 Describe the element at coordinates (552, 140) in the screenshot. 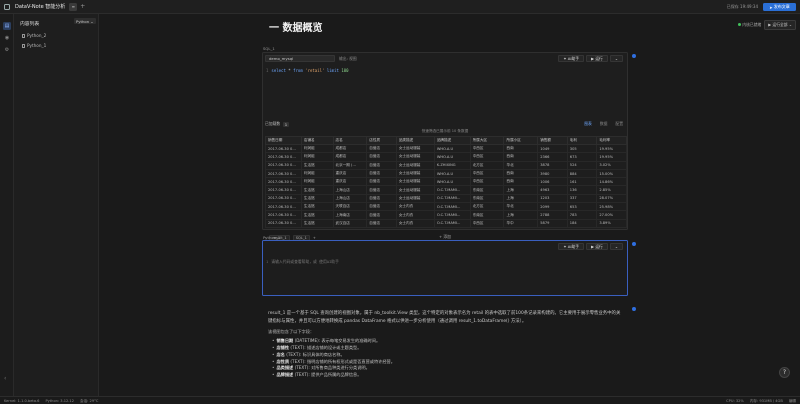

I see `column-header: 销售额` at that location.